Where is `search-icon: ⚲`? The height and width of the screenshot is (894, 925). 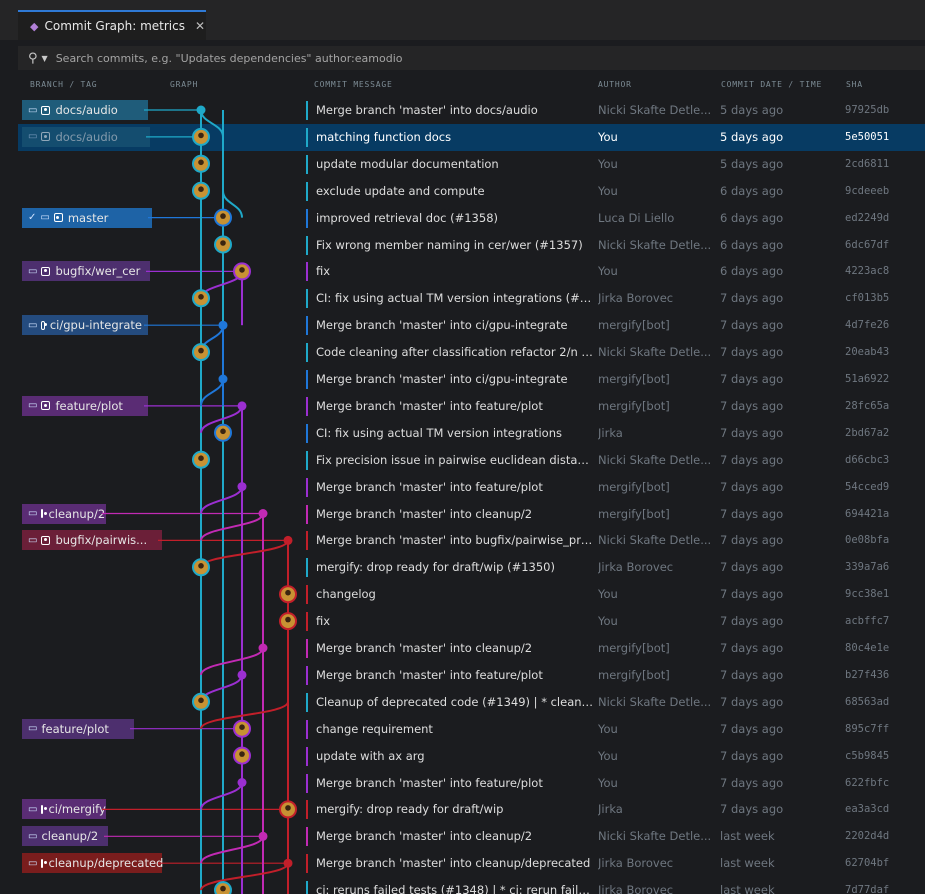
search-icon: ⚲ is located at coordinates (33, 58).